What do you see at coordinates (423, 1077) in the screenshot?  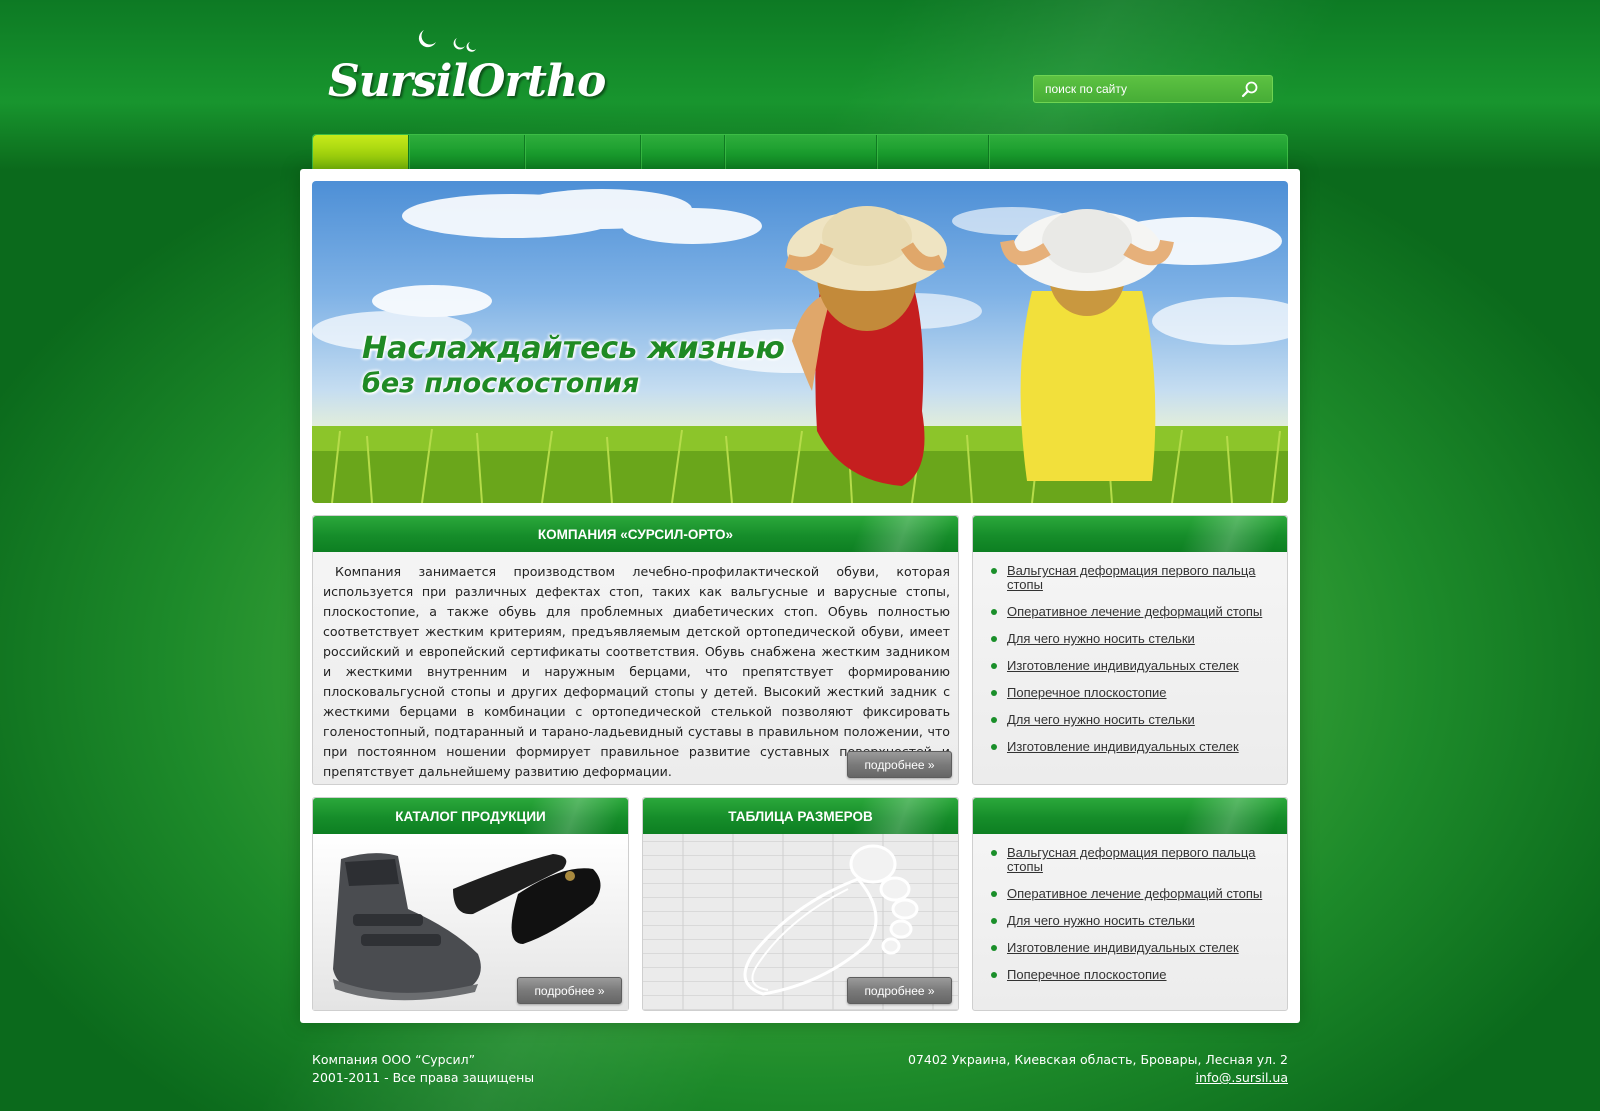 I see `footer-copyright: 2001-2011 - Все права защищены` at bounding box center [423, 1077].